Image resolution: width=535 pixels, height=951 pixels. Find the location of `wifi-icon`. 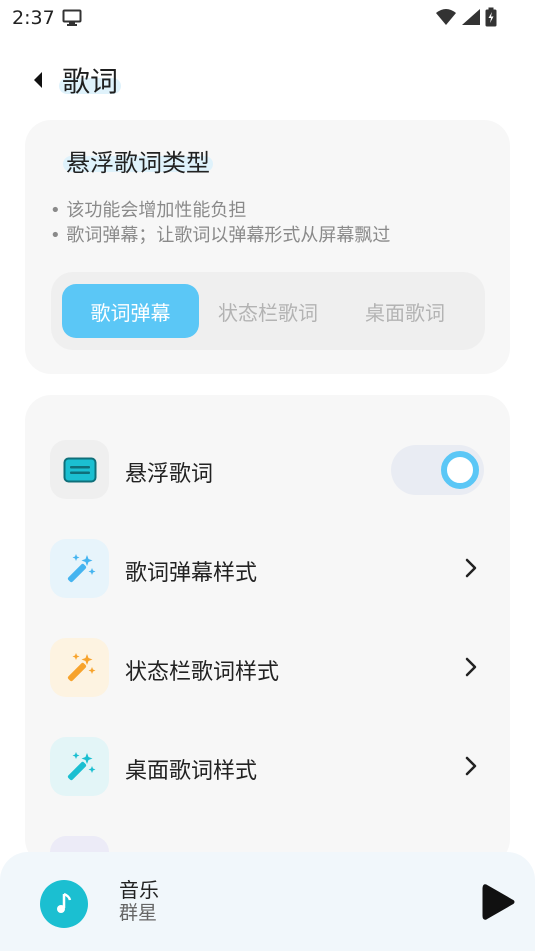

wifi-icon is located at coordinates (446, 19).